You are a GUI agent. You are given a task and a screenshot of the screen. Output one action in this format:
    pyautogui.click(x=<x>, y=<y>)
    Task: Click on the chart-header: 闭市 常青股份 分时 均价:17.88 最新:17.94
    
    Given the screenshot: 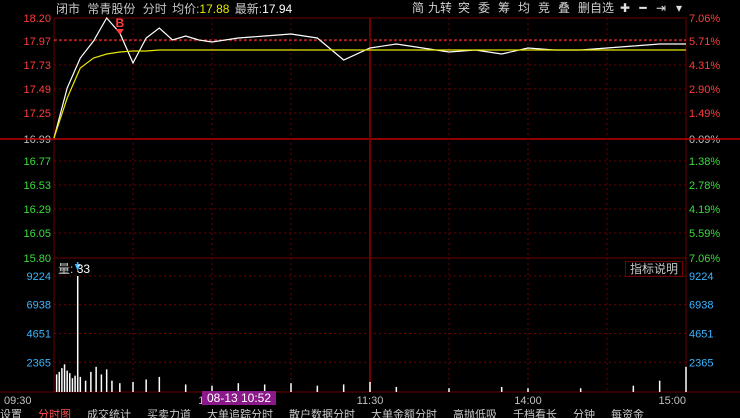 What is the action you would take?
    pyautogui.click(x=174, y=9)
    